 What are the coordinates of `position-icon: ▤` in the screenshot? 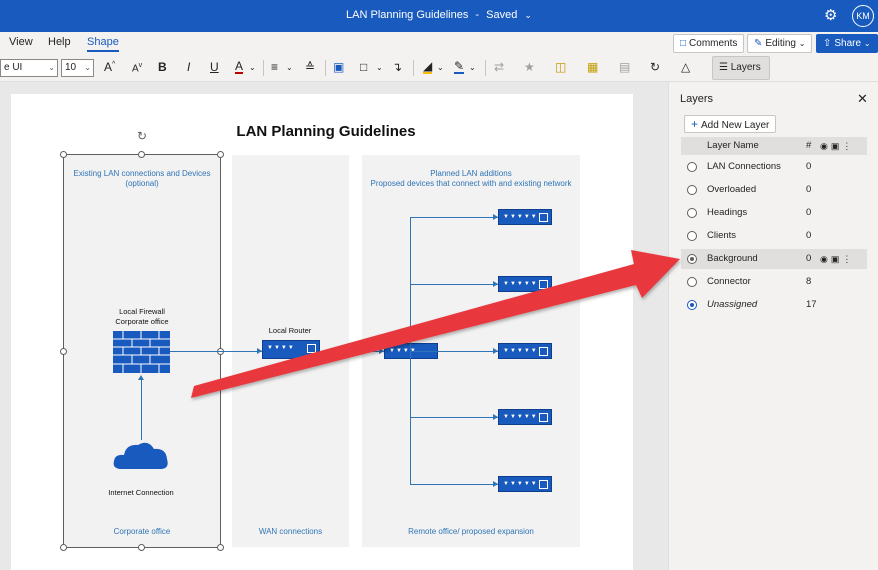 It's located at (625, 67).